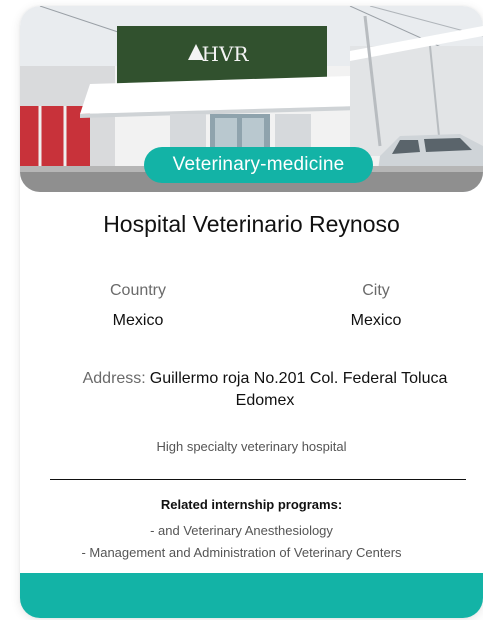 Image resolution: width=483 pixels, height=620 pixels. Describe the element at coordinates (376, 290) in the screenshot. I see `city-label: City` at that location.